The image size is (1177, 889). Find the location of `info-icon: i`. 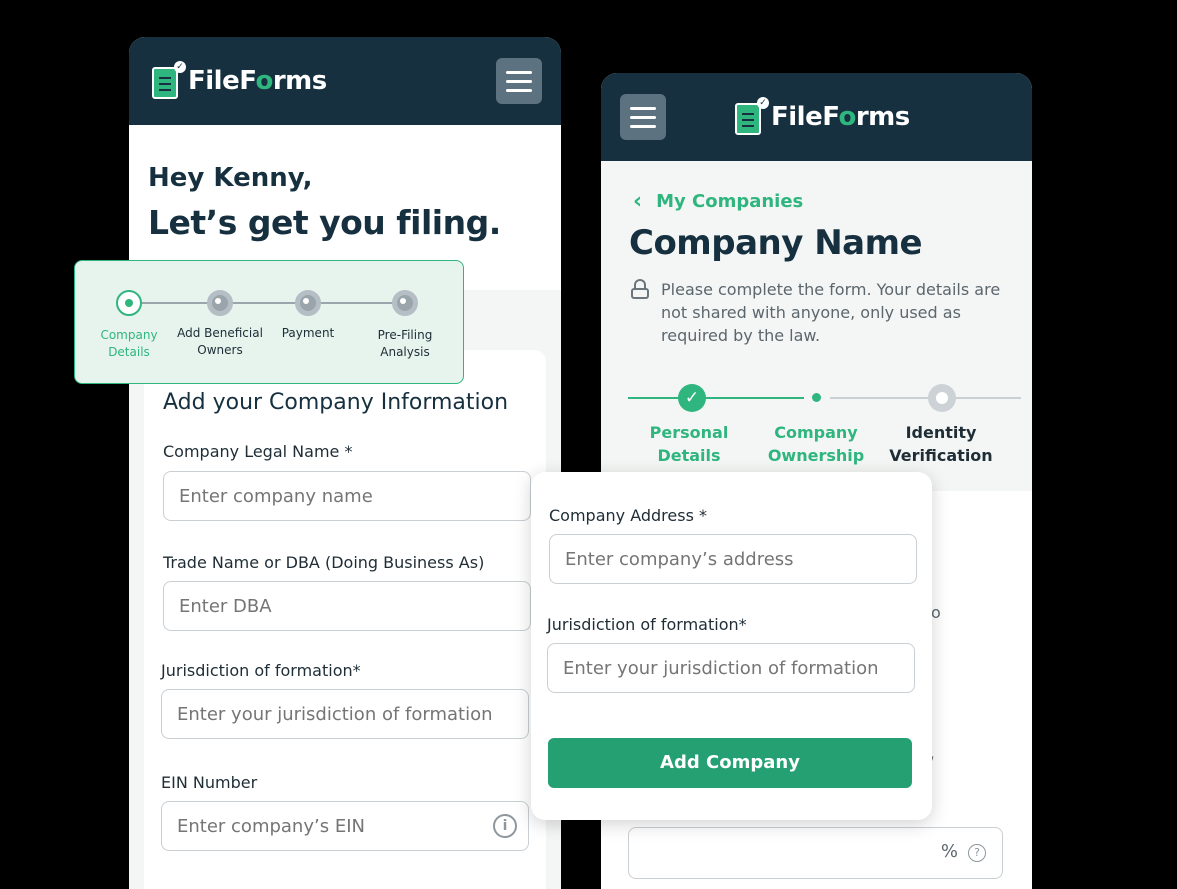

info-icon: i is located at coordinates (505, 826).